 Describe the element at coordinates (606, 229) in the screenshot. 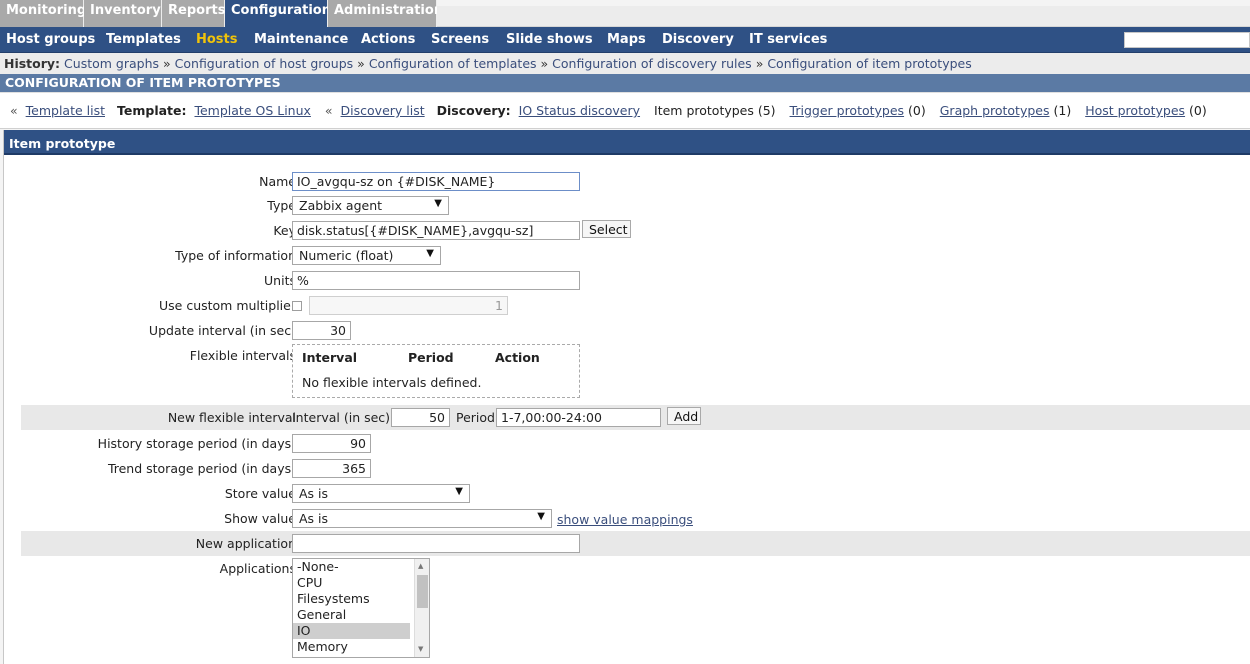

I see `select-key-button: Select` at that location.